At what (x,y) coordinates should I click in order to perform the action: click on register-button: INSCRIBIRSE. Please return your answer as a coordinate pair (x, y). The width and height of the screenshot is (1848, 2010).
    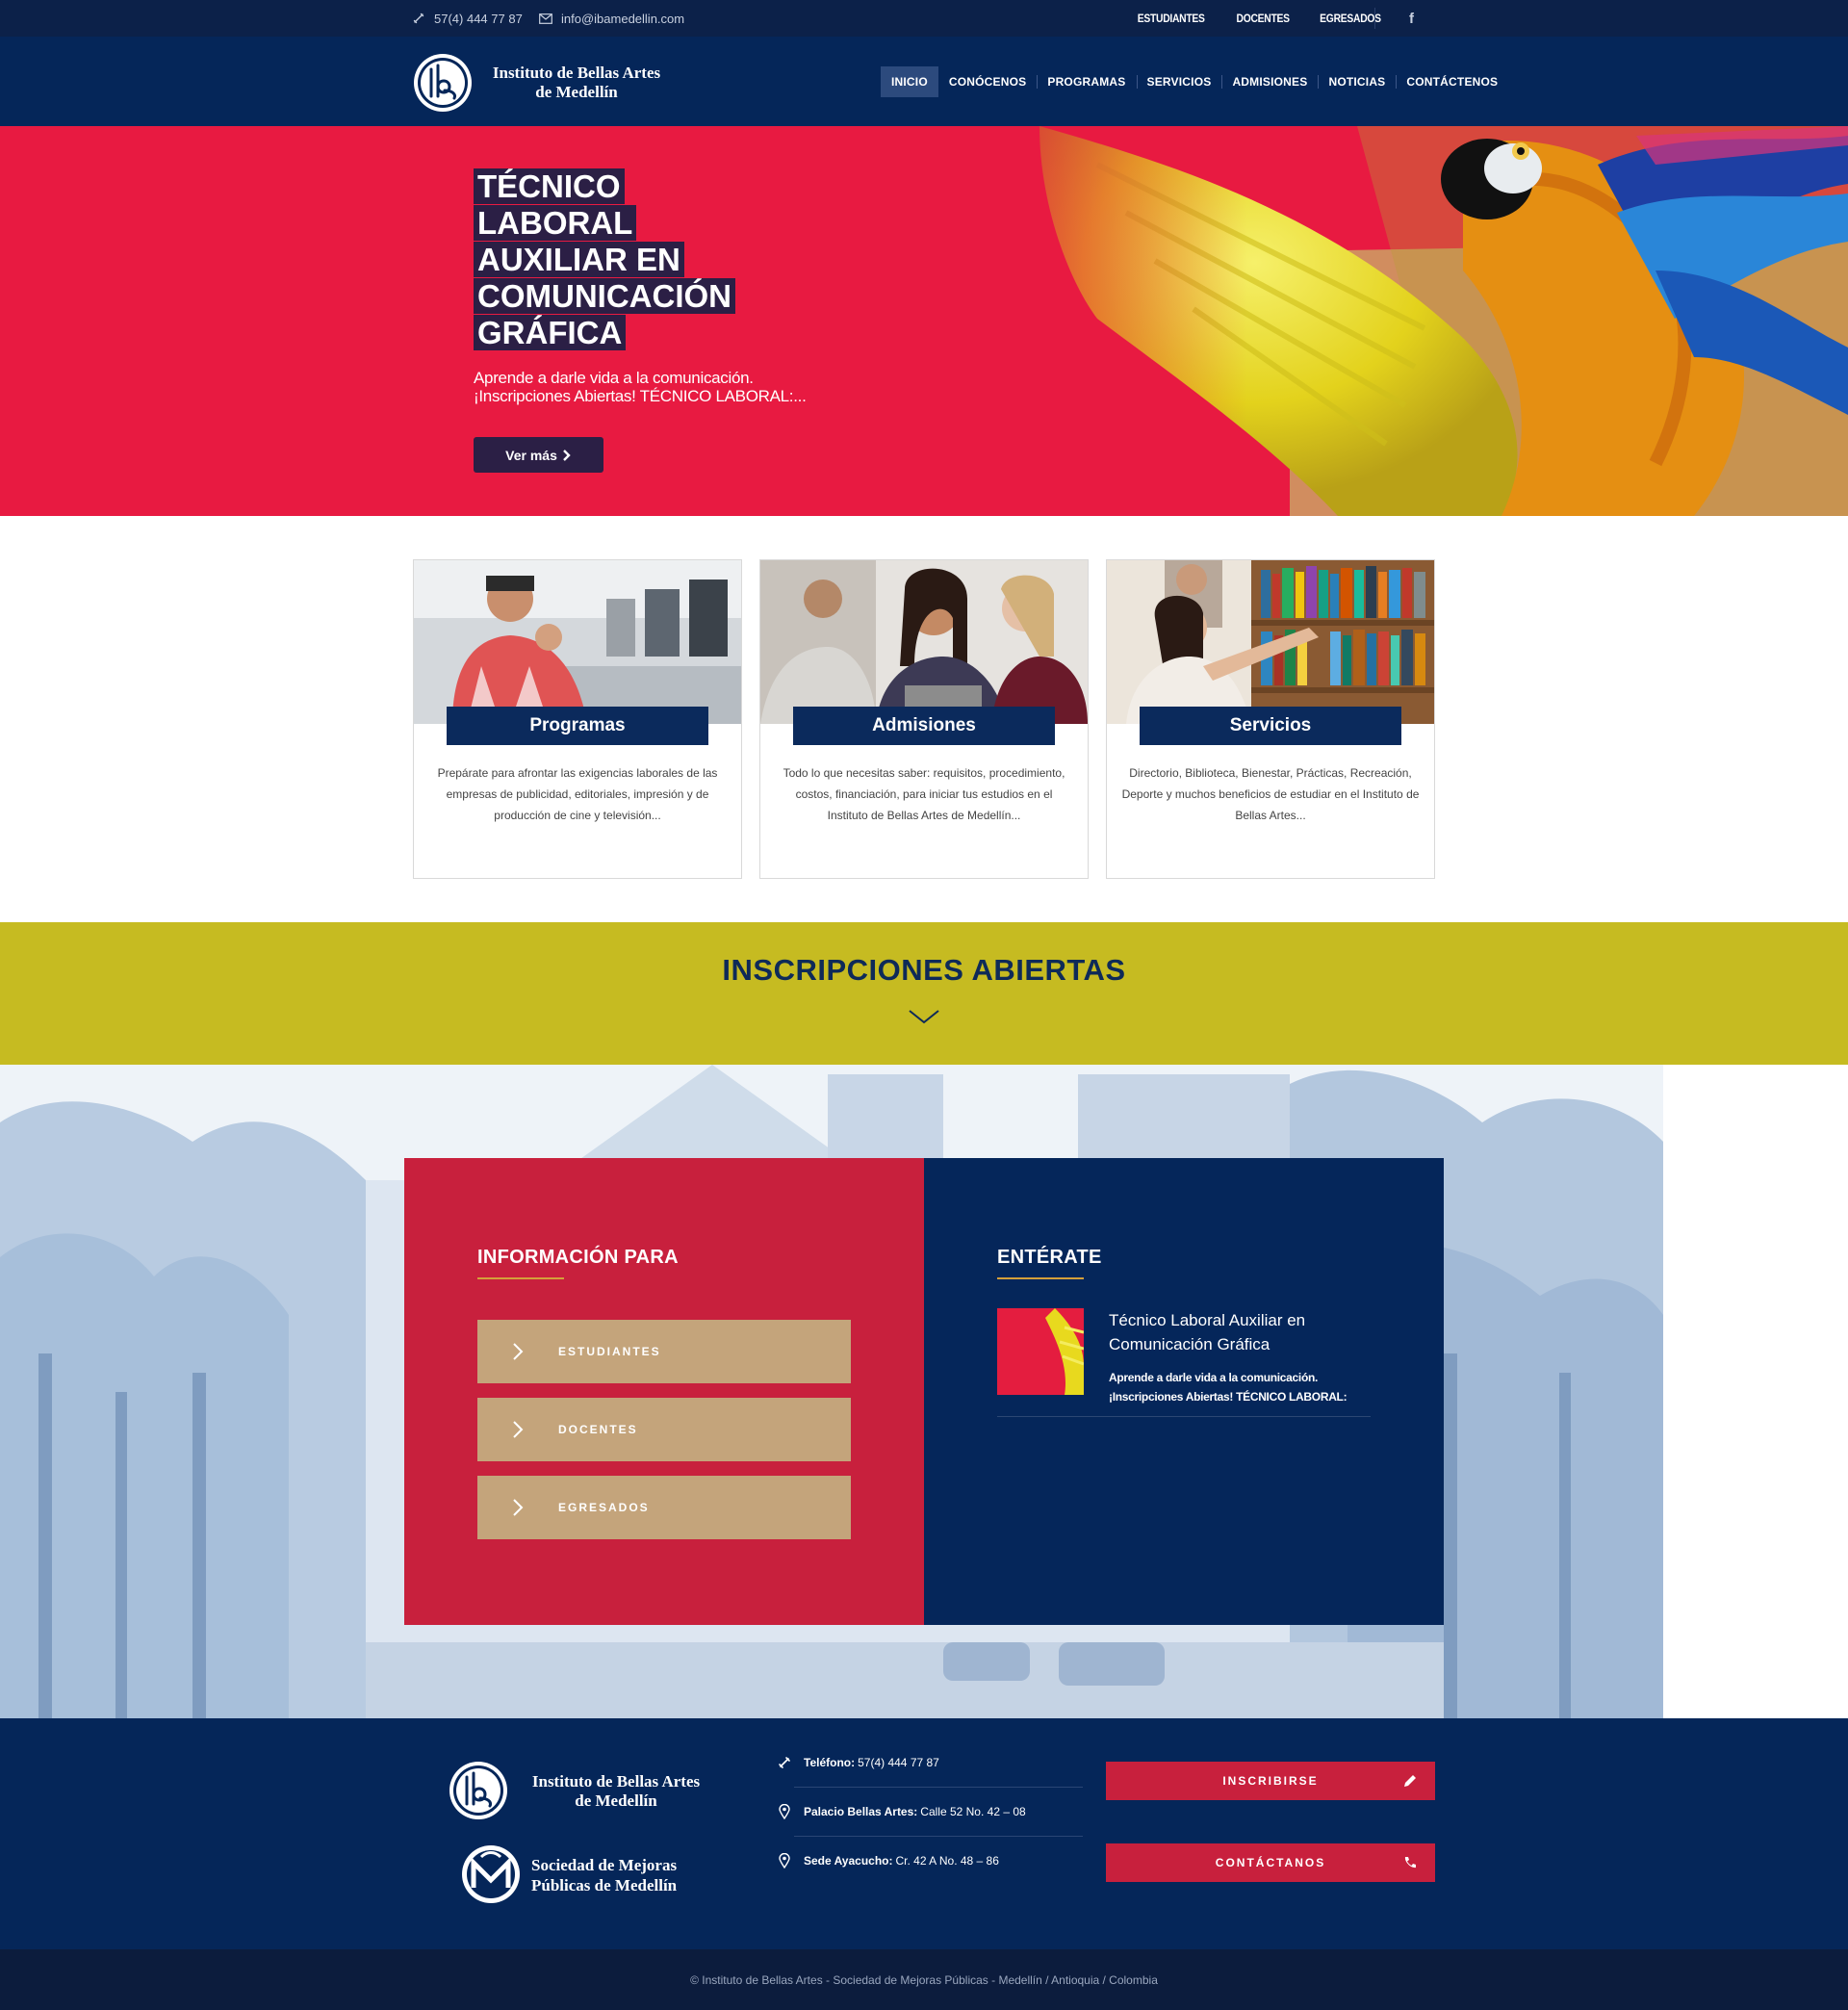
    Looking at the image, I should click on (1270, 1781).